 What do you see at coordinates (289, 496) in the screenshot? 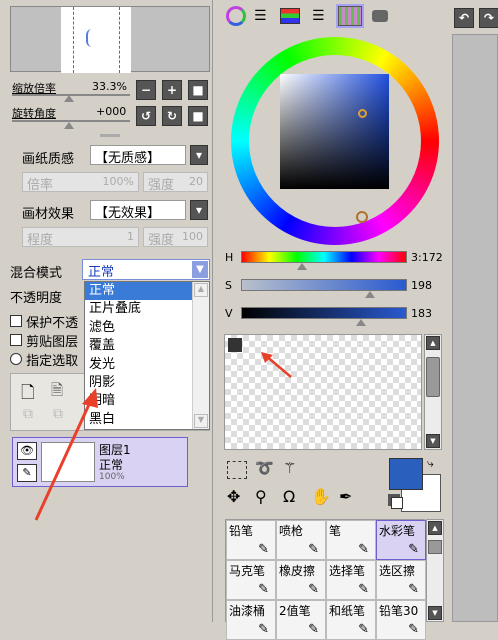
I see `rotate-icon: Ω` at bounding box center [289, 496].